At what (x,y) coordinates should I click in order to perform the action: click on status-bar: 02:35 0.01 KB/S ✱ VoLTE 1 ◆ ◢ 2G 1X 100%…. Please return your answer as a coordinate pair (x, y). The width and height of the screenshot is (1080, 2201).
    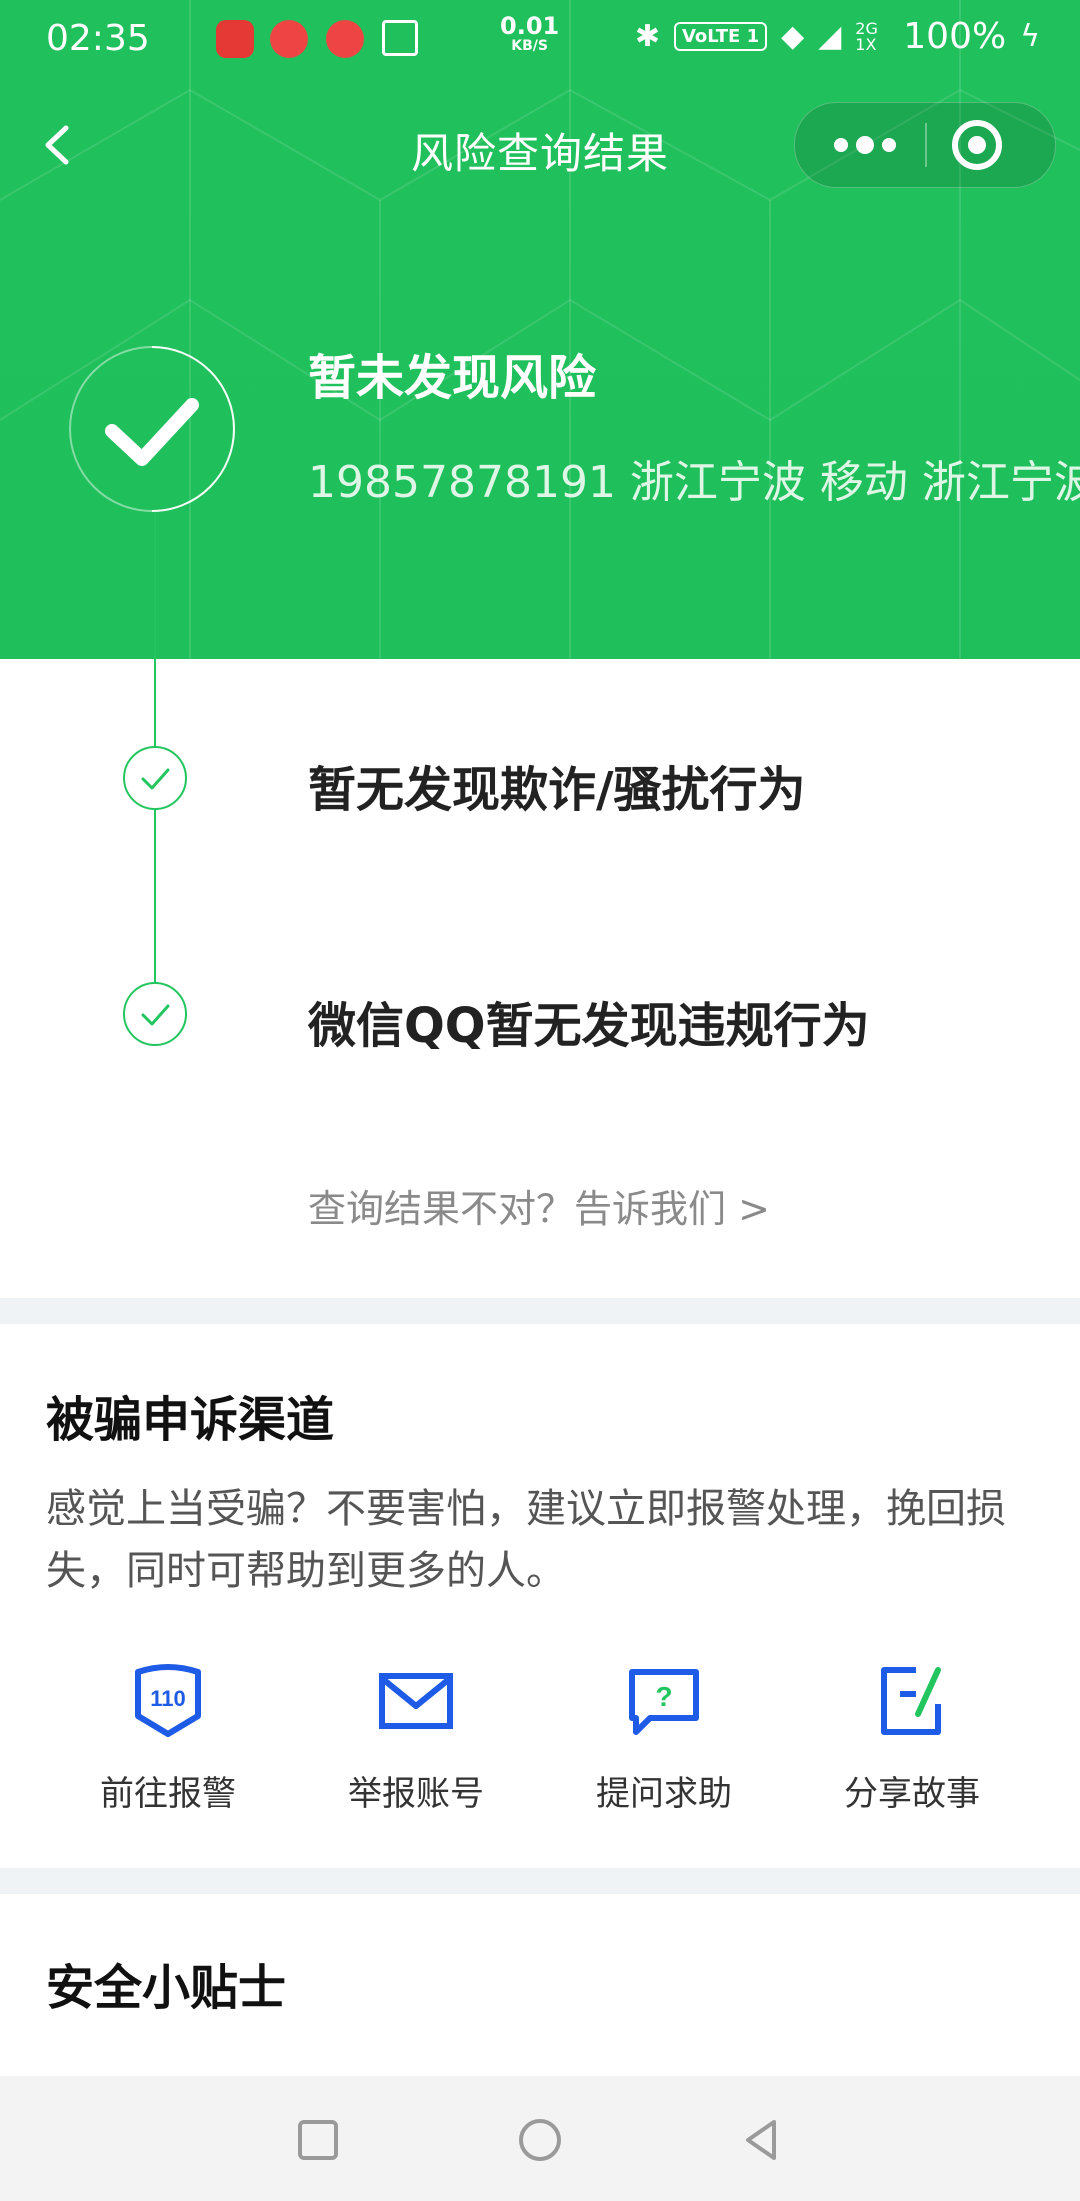
    Looking at the image, I should click on (540, 40).